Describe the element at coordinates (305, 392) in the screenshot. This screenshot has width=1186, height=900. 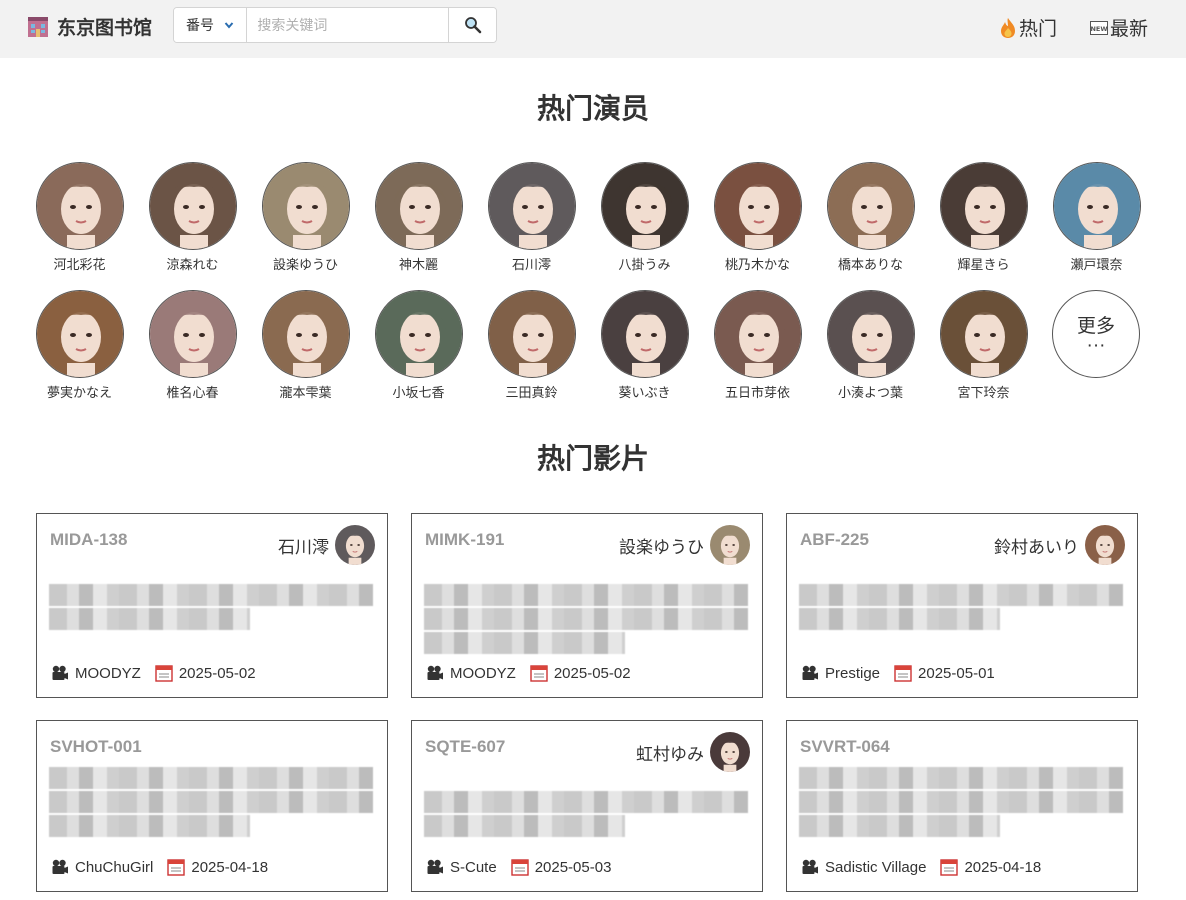
I see `actor-name: 瀧本雫葉` at that location.